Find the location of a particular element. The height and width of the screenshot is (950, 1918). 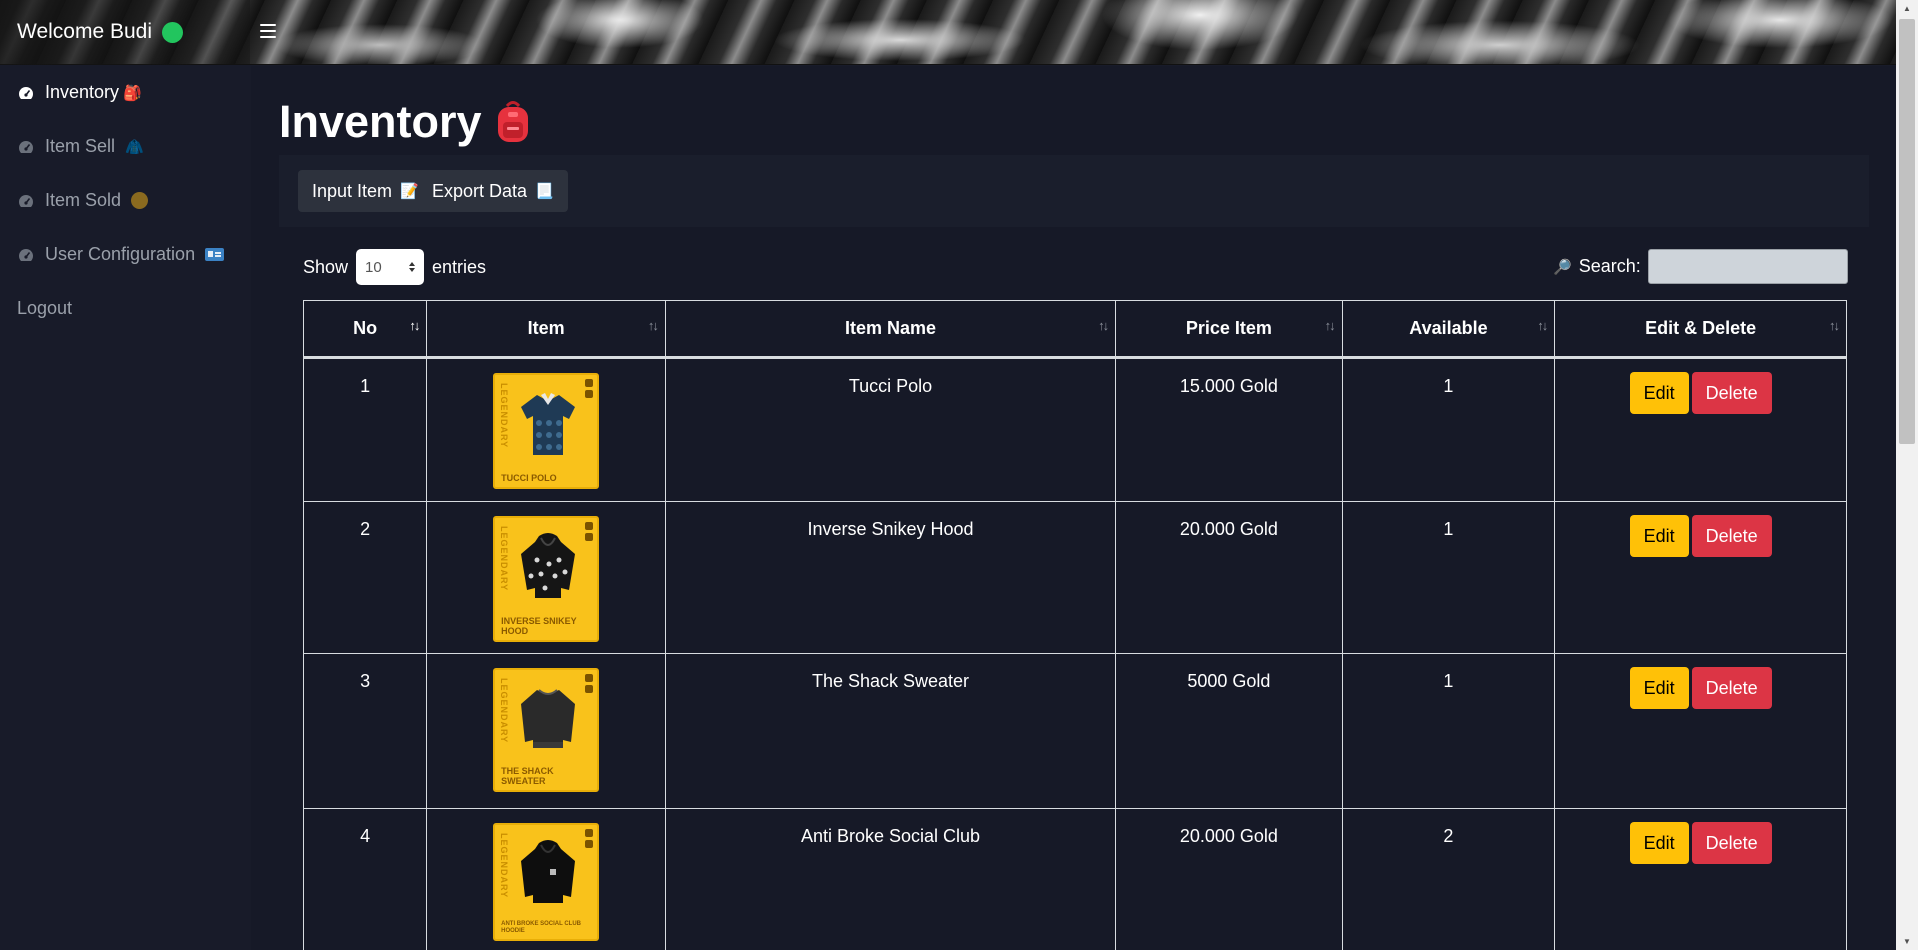

export-data-button: Export Data 📃 is located at coordinates (493, 191).